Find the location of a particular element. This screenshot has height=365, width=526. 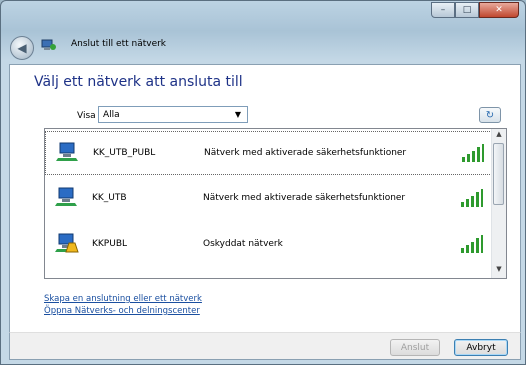

page-title: Välj ett nätverk att ansluta till is located at coordinates (138, 82).